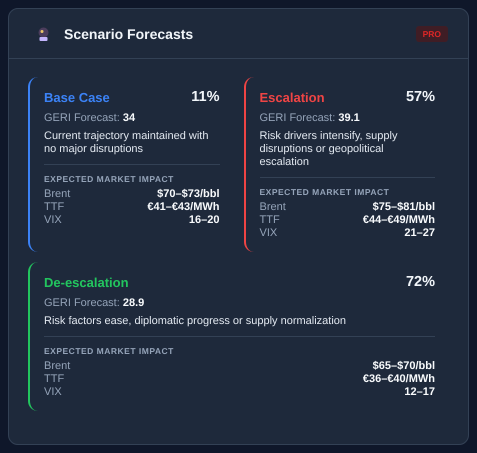  I want to click on probability-value: 57%, so click(420, 97).